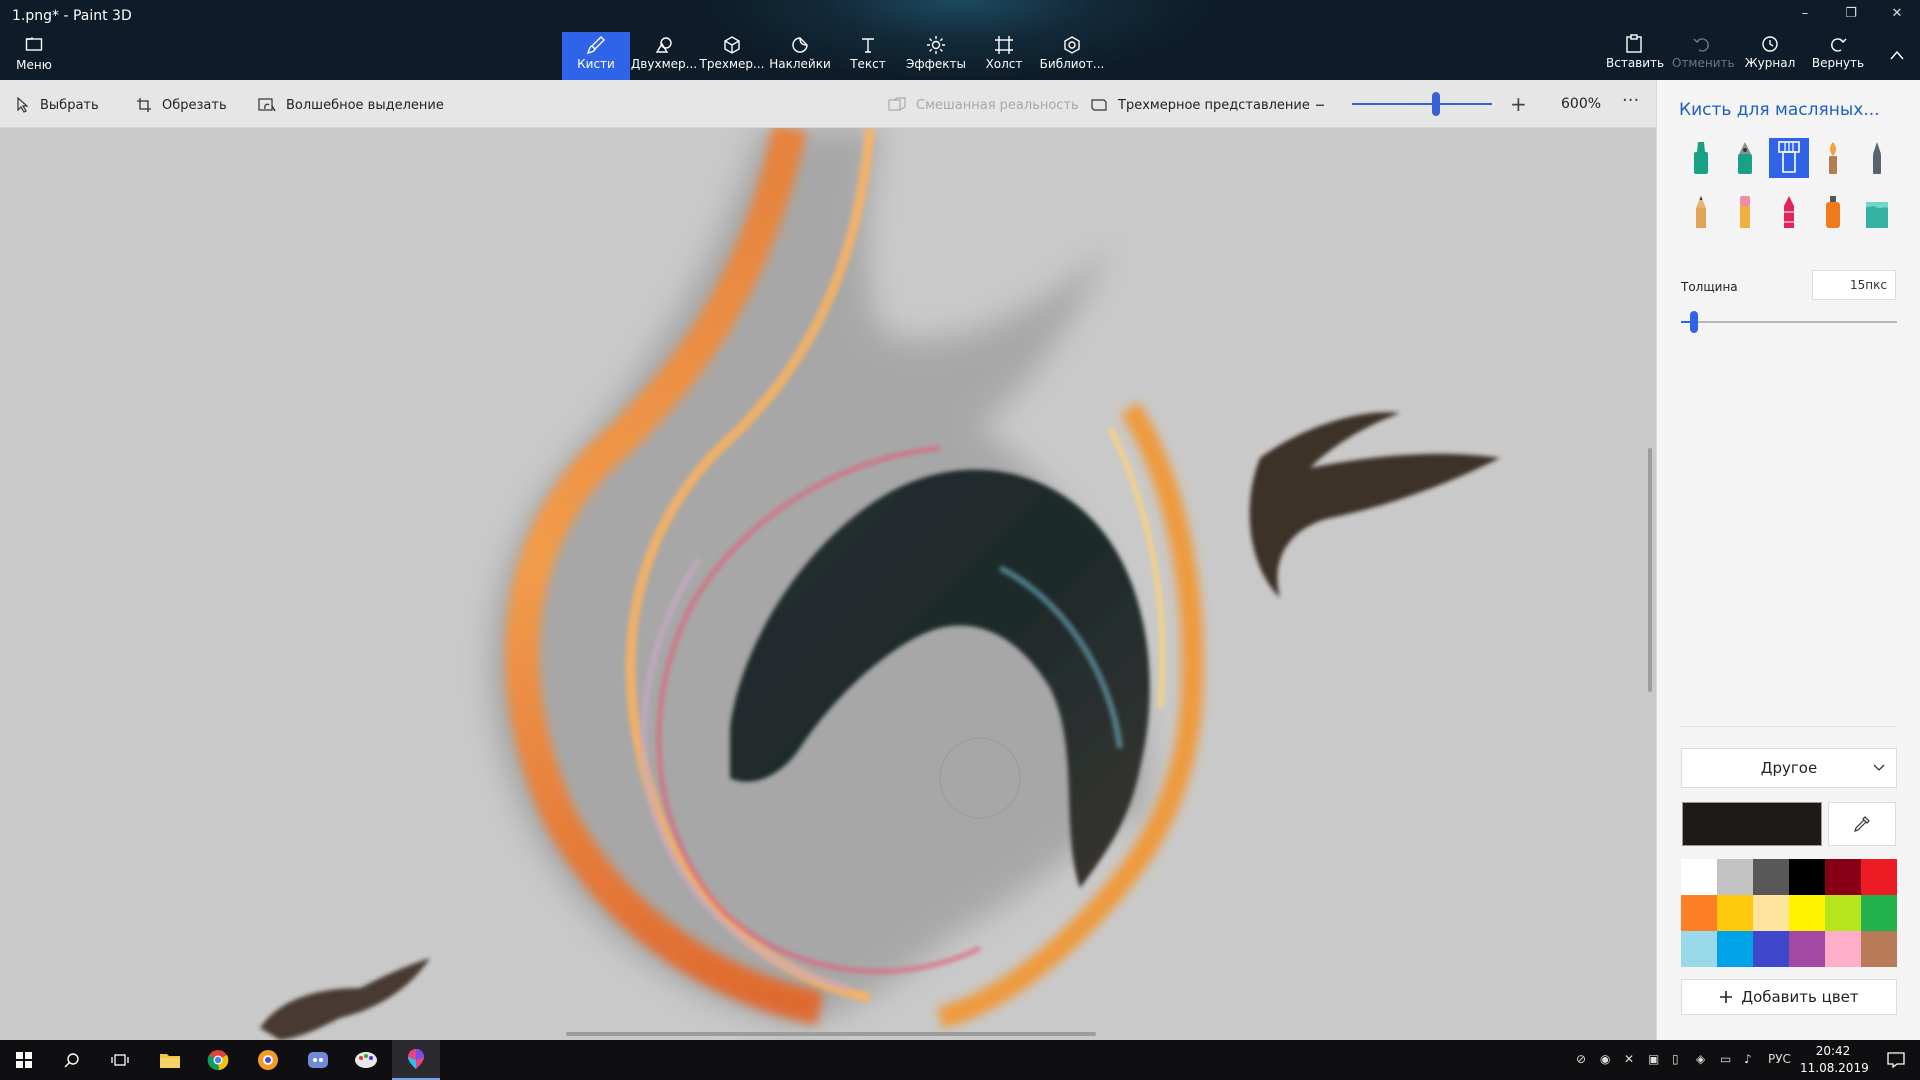 The height and width of the screenshot is (1080, 1920). I want to click on calligraphy-pen-icon, so click(1745, 158).